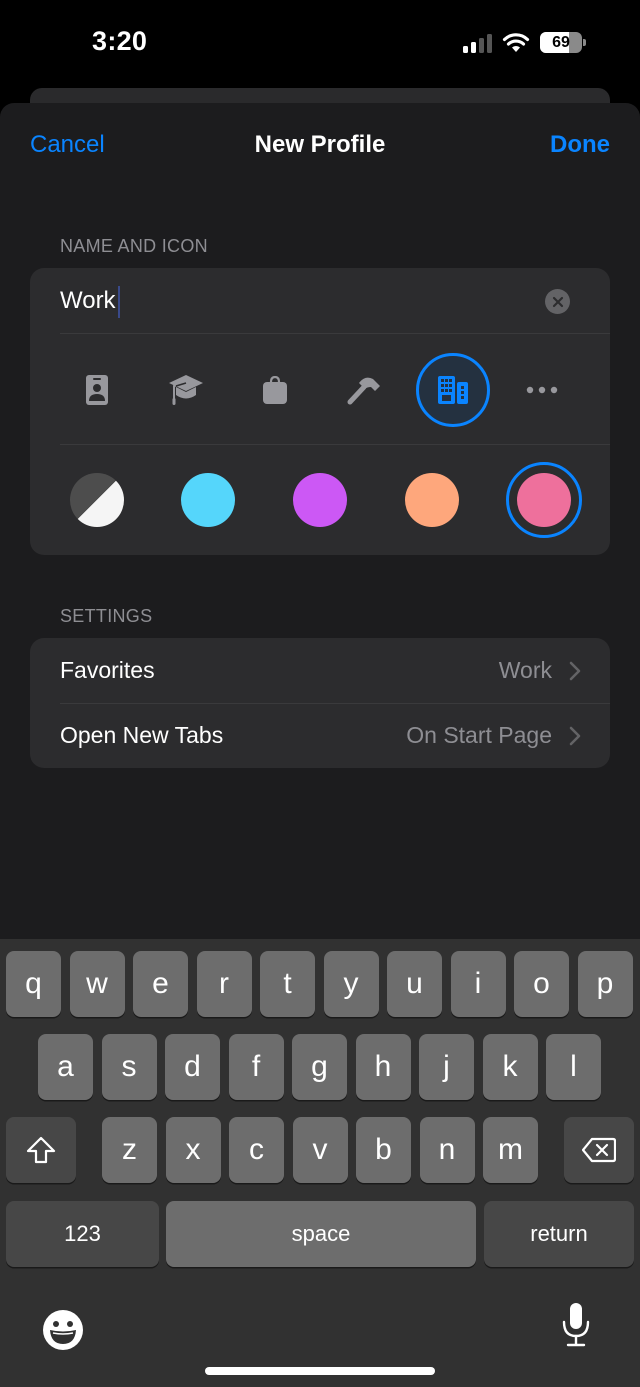 The image size is (640, 1387). Describe the element at coordinates (120, 41) in the screenshot. I see `status-time: 3:20` at that location.